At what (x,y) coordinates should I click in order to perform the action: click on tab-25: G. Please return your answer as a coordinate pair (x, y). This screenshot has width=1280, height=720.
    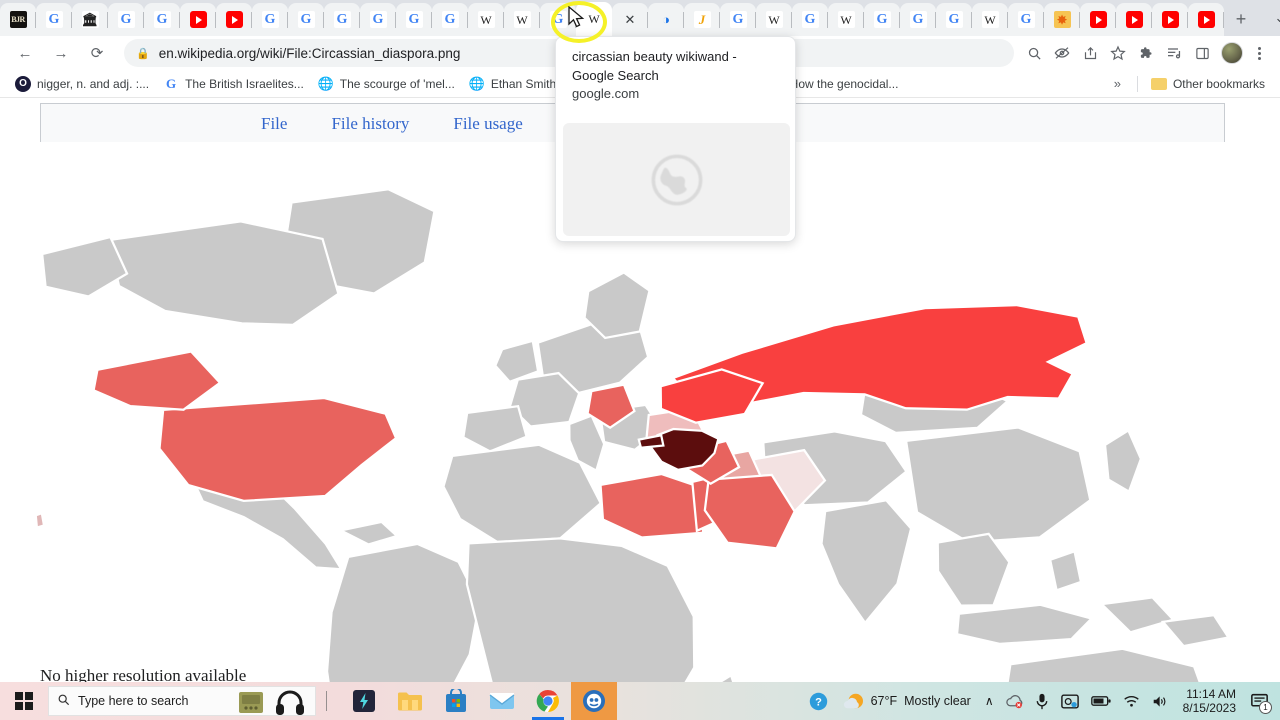
    Looking at the image, I should click on (918, 19).